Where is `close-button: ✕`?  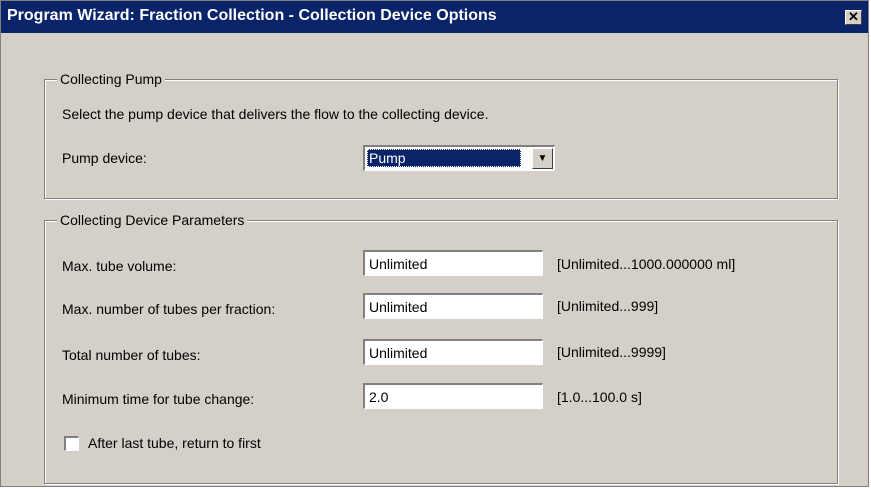 close-button: ✕ is located at coordinates (853, 17).